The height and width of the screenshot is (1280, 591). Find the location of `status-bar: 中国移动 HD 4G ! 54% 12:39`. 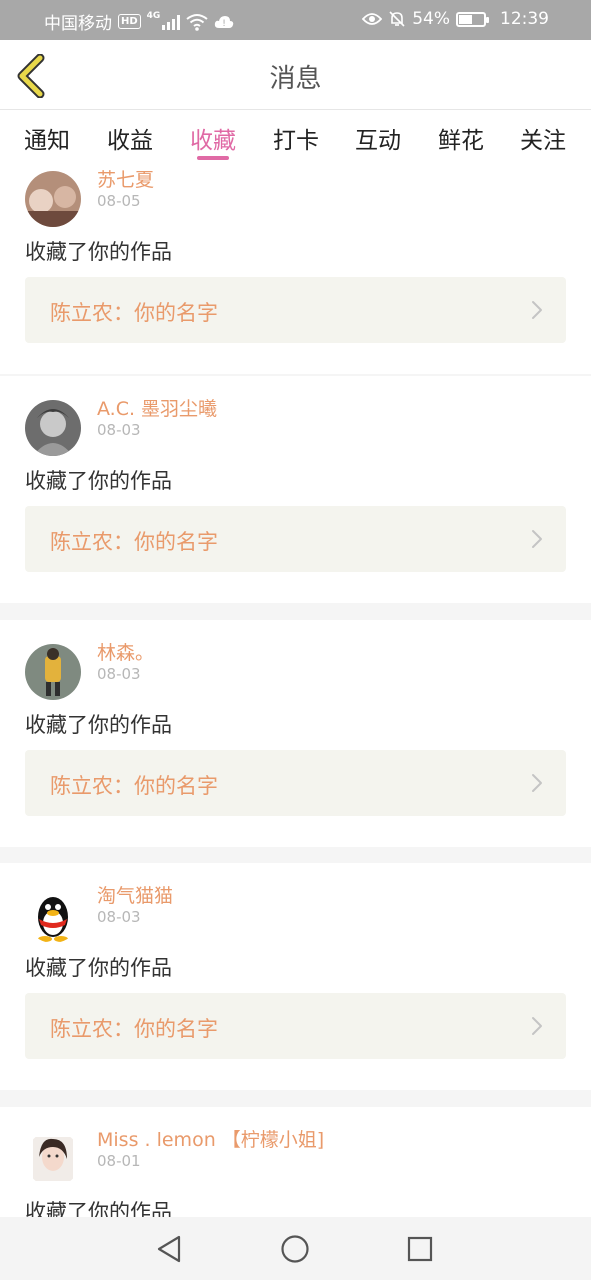

status-bar: 中国移动 HD 4G ! 54% 12:39 is located at coordinates (295, 20).